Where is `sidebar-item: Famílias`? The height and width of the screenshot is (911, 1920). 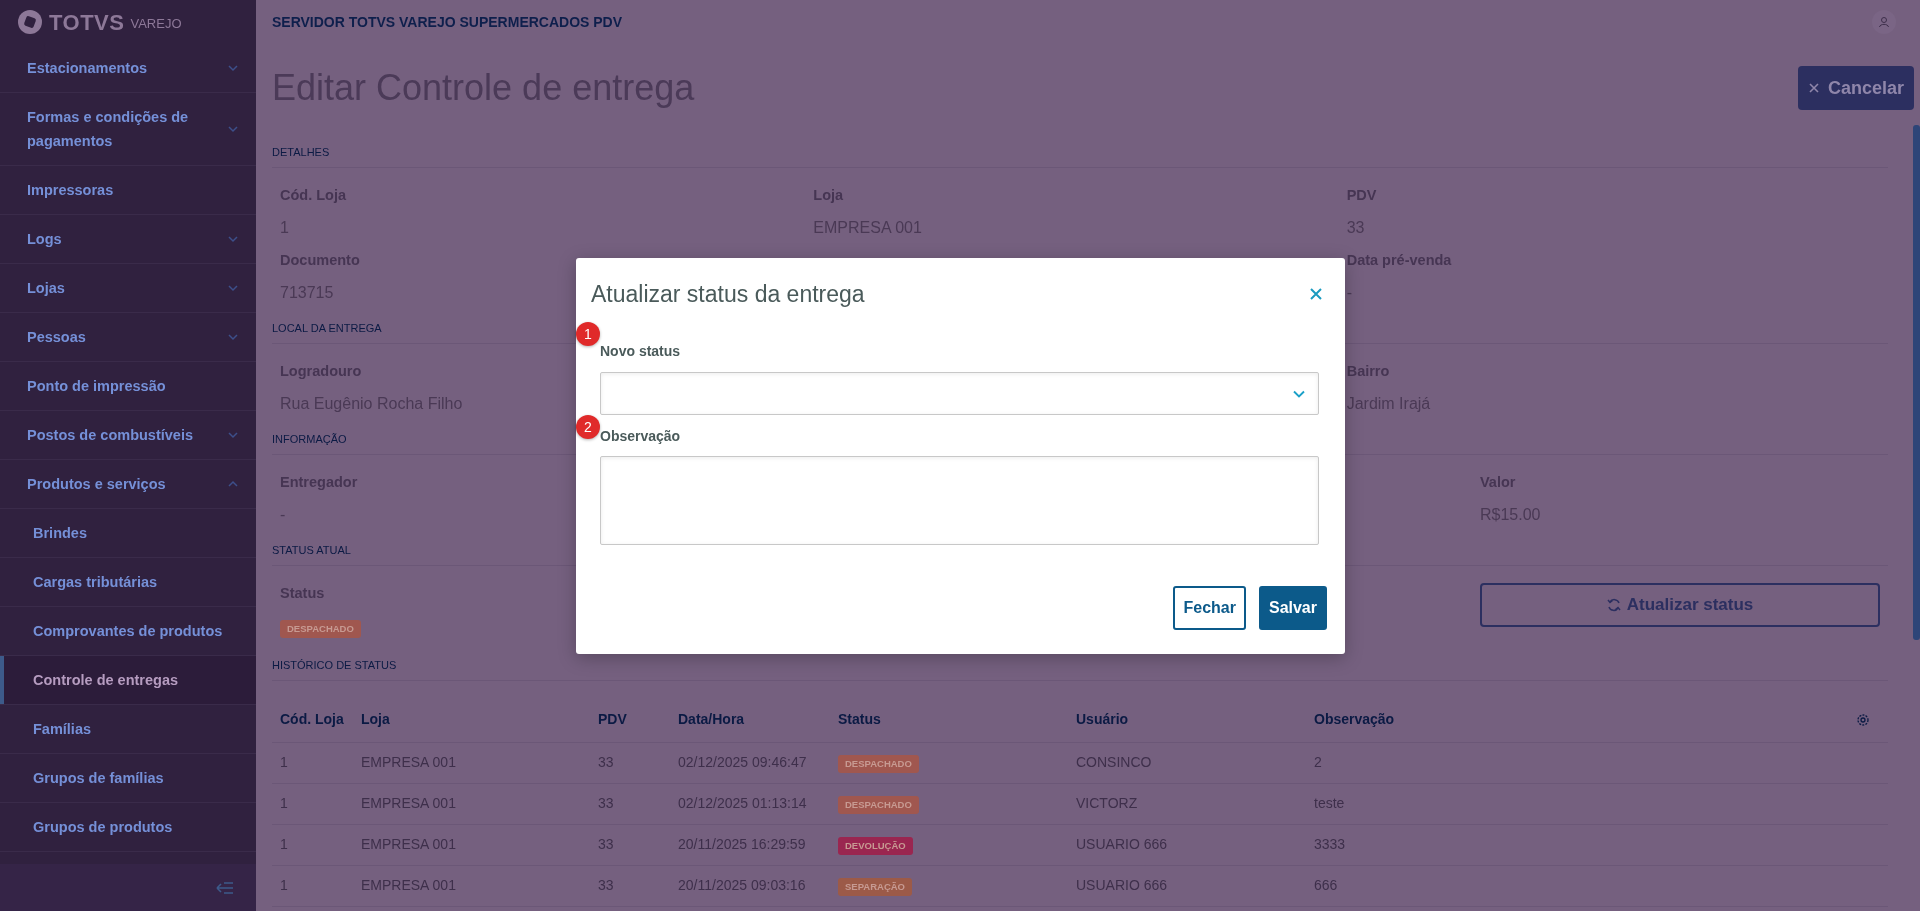
sidebar-item: Famílias is located at coordinates (128, 729).